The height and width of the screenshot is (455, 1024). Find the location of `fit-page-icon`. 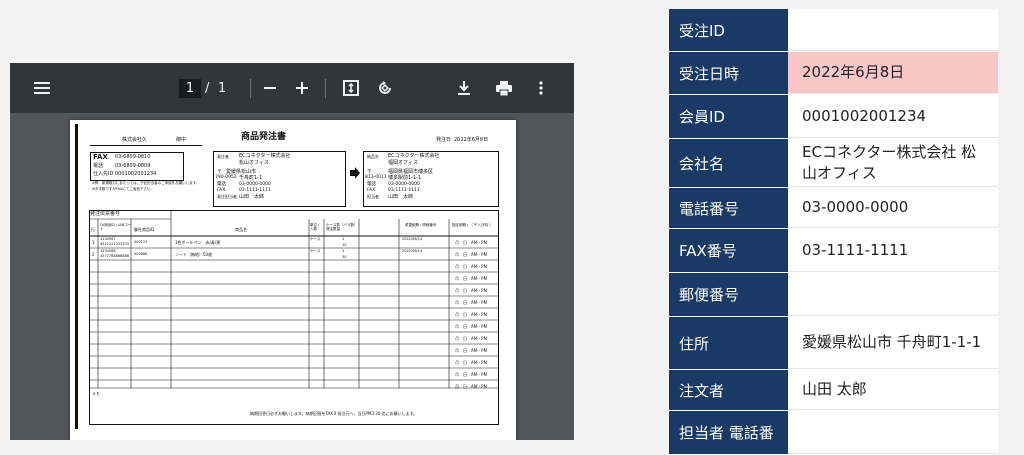

fit-page-icon is located at coordinates (351, 88).